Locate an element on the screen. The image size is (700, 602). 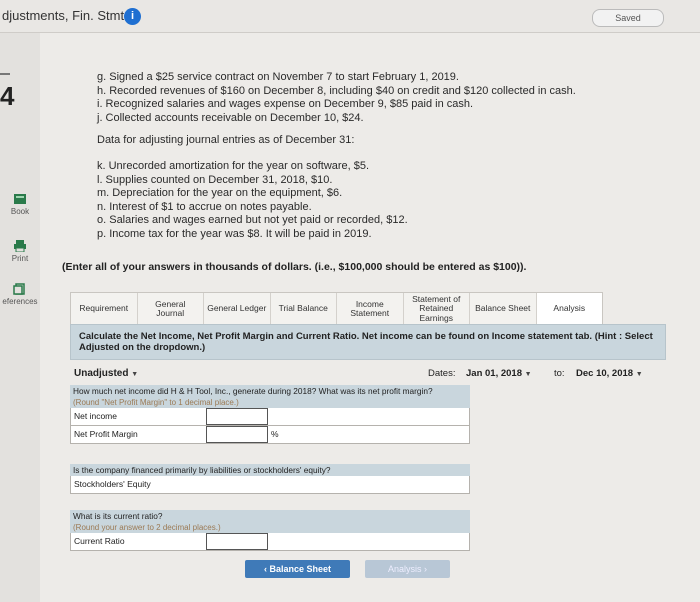
from-date-value: Jan 01, 2018 is located at coordinates (494, 373).